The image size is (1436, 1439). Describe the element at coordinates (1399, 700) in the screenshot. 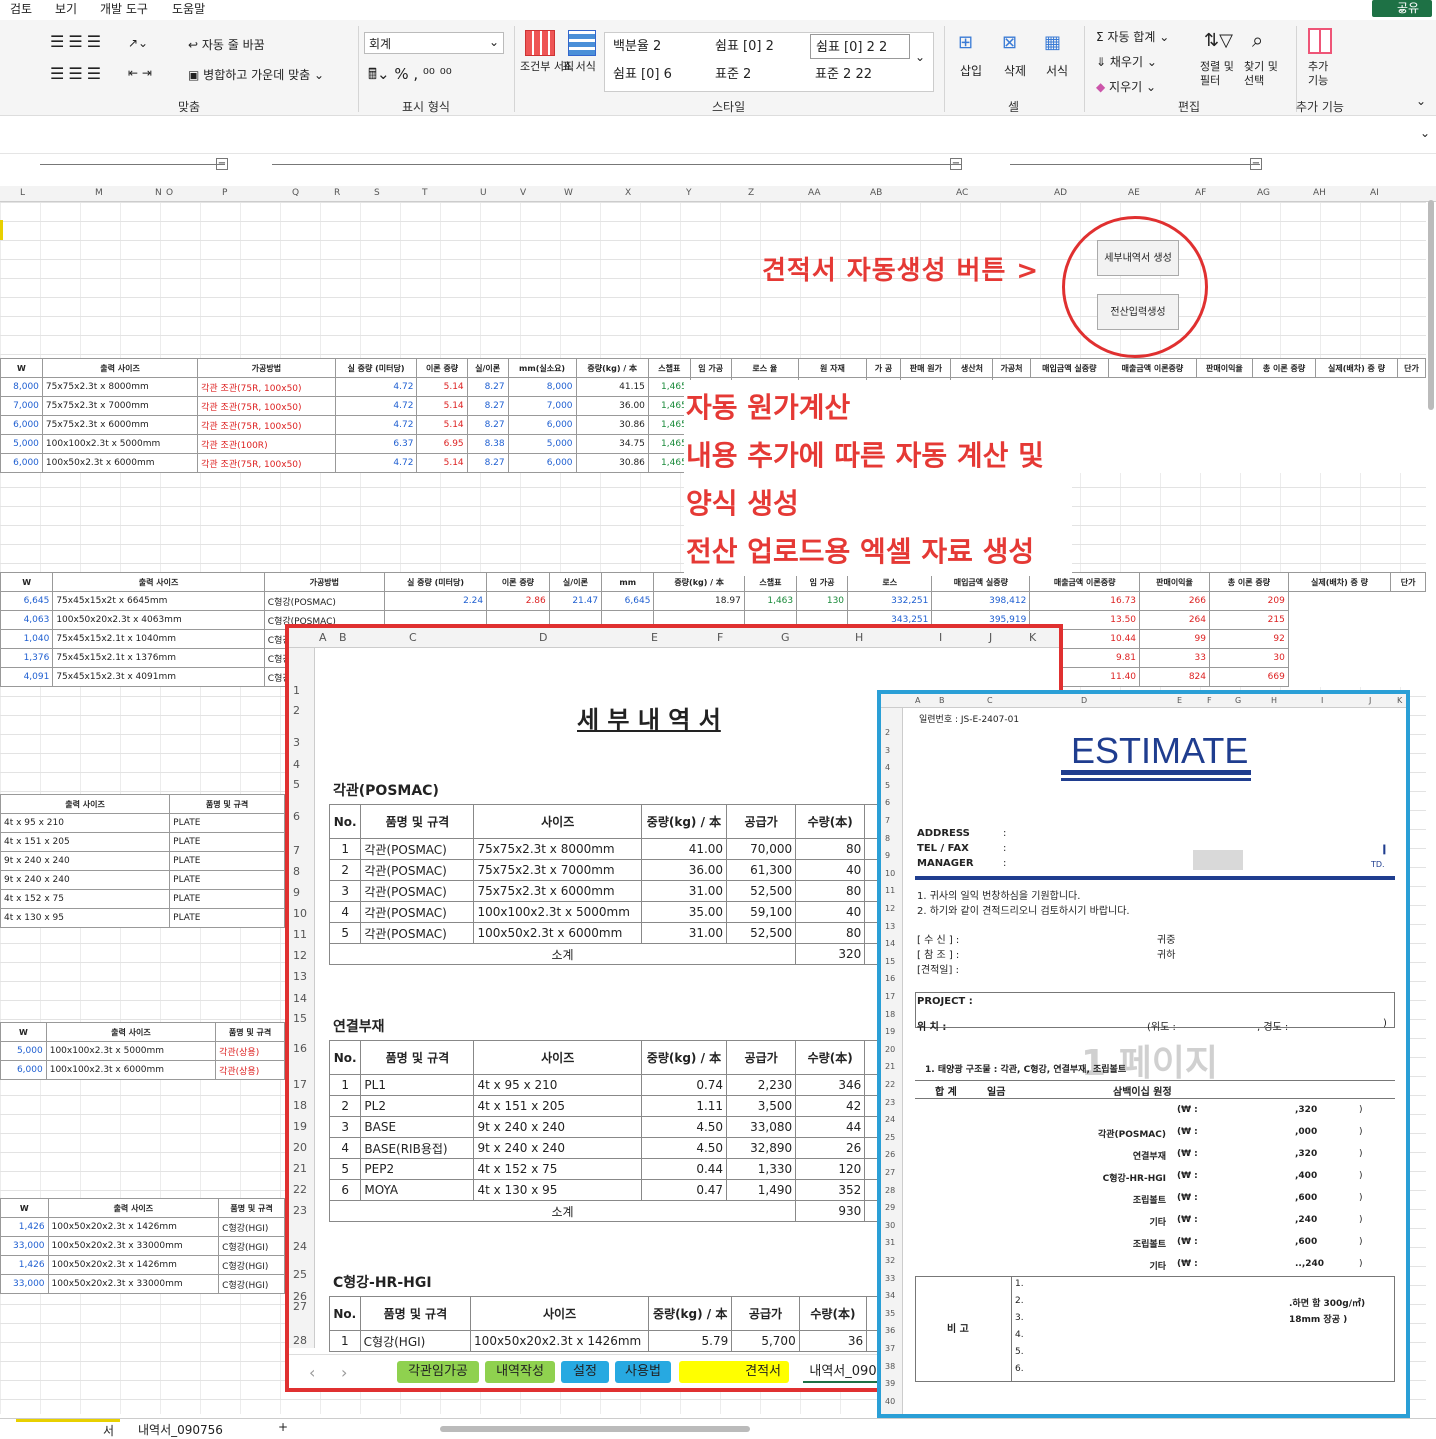

I see `column-header: K` at that location.